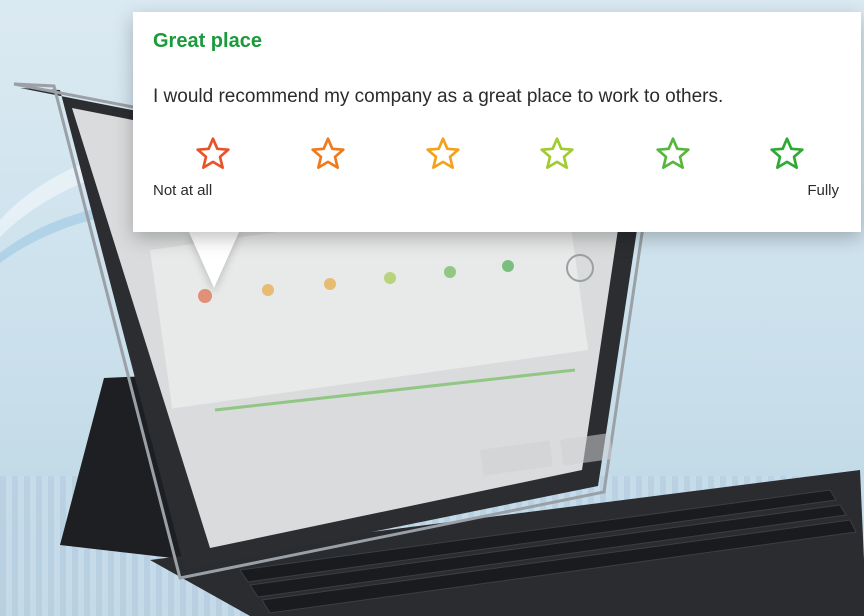 The height and width of the screenshot is (616, 864). What do you see at coordinates (183, 190) in the screenshot?
I see `scale-low-label: Not at all` at bounding box center [183, 190].